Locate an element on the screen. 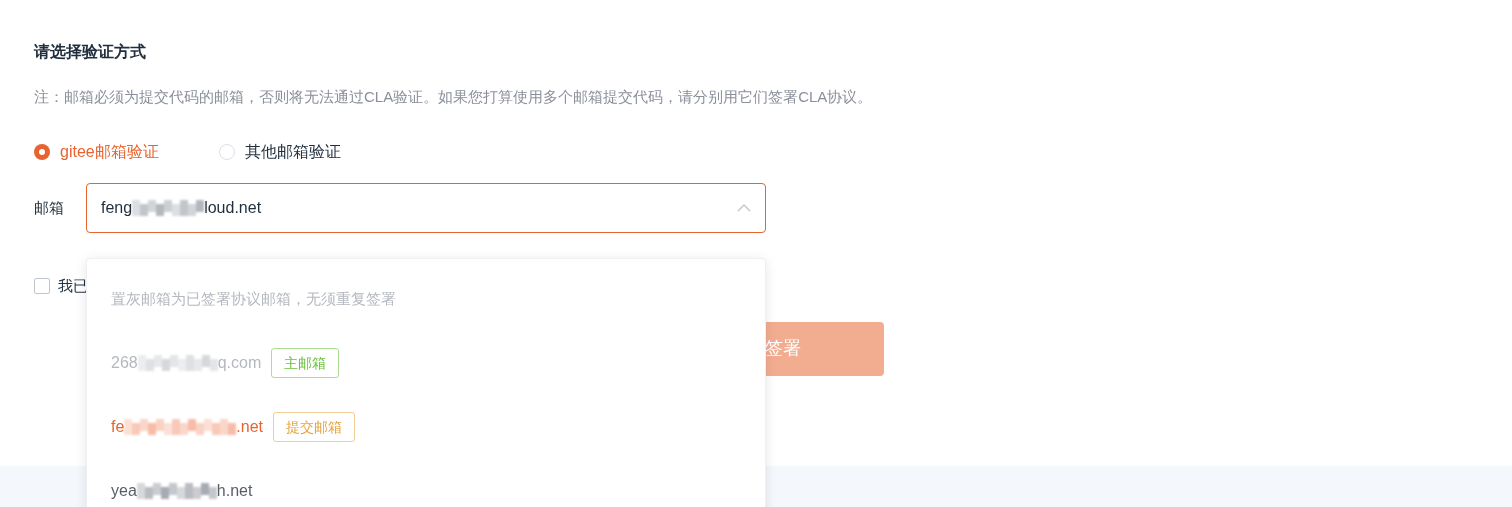  email-text: 268 is located at coordinates (124, 363).